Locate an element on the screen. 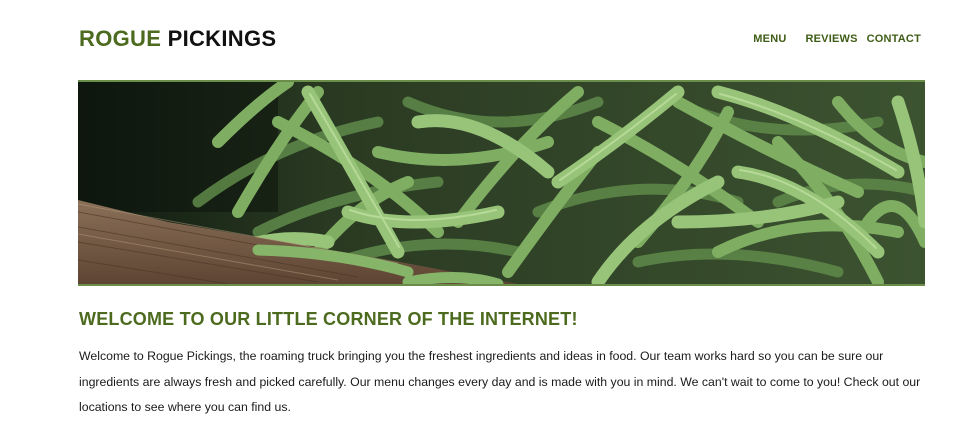 Image resolution: width=977 pixels, height=427 pixels. site-logo: ROGUE PICKINGS is located at coordinates (177, 39).